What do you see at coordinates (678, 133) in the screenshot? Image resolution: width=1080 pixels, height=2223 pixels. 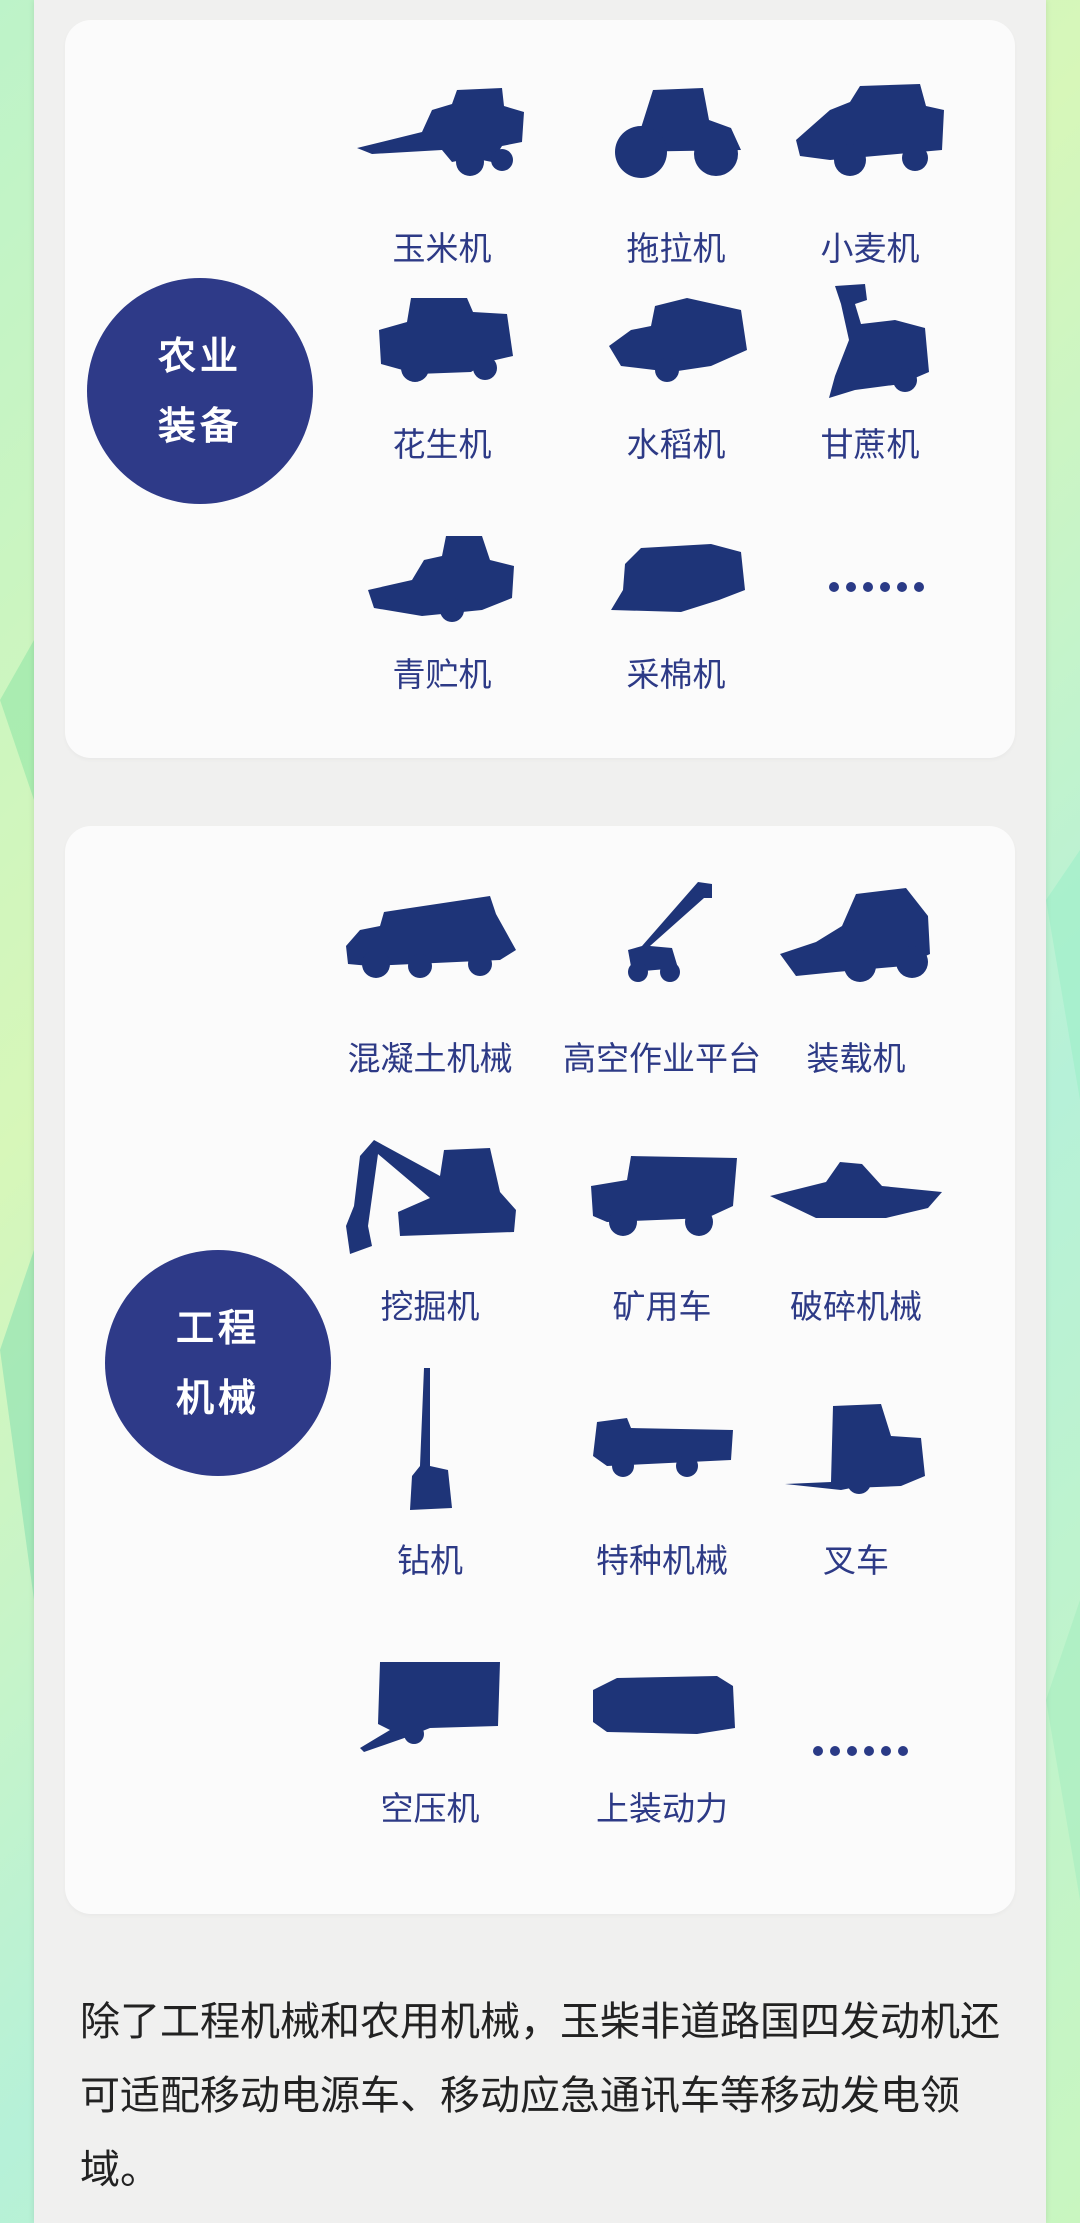 I see `tractor-icon` at bounding box center [678, 133].